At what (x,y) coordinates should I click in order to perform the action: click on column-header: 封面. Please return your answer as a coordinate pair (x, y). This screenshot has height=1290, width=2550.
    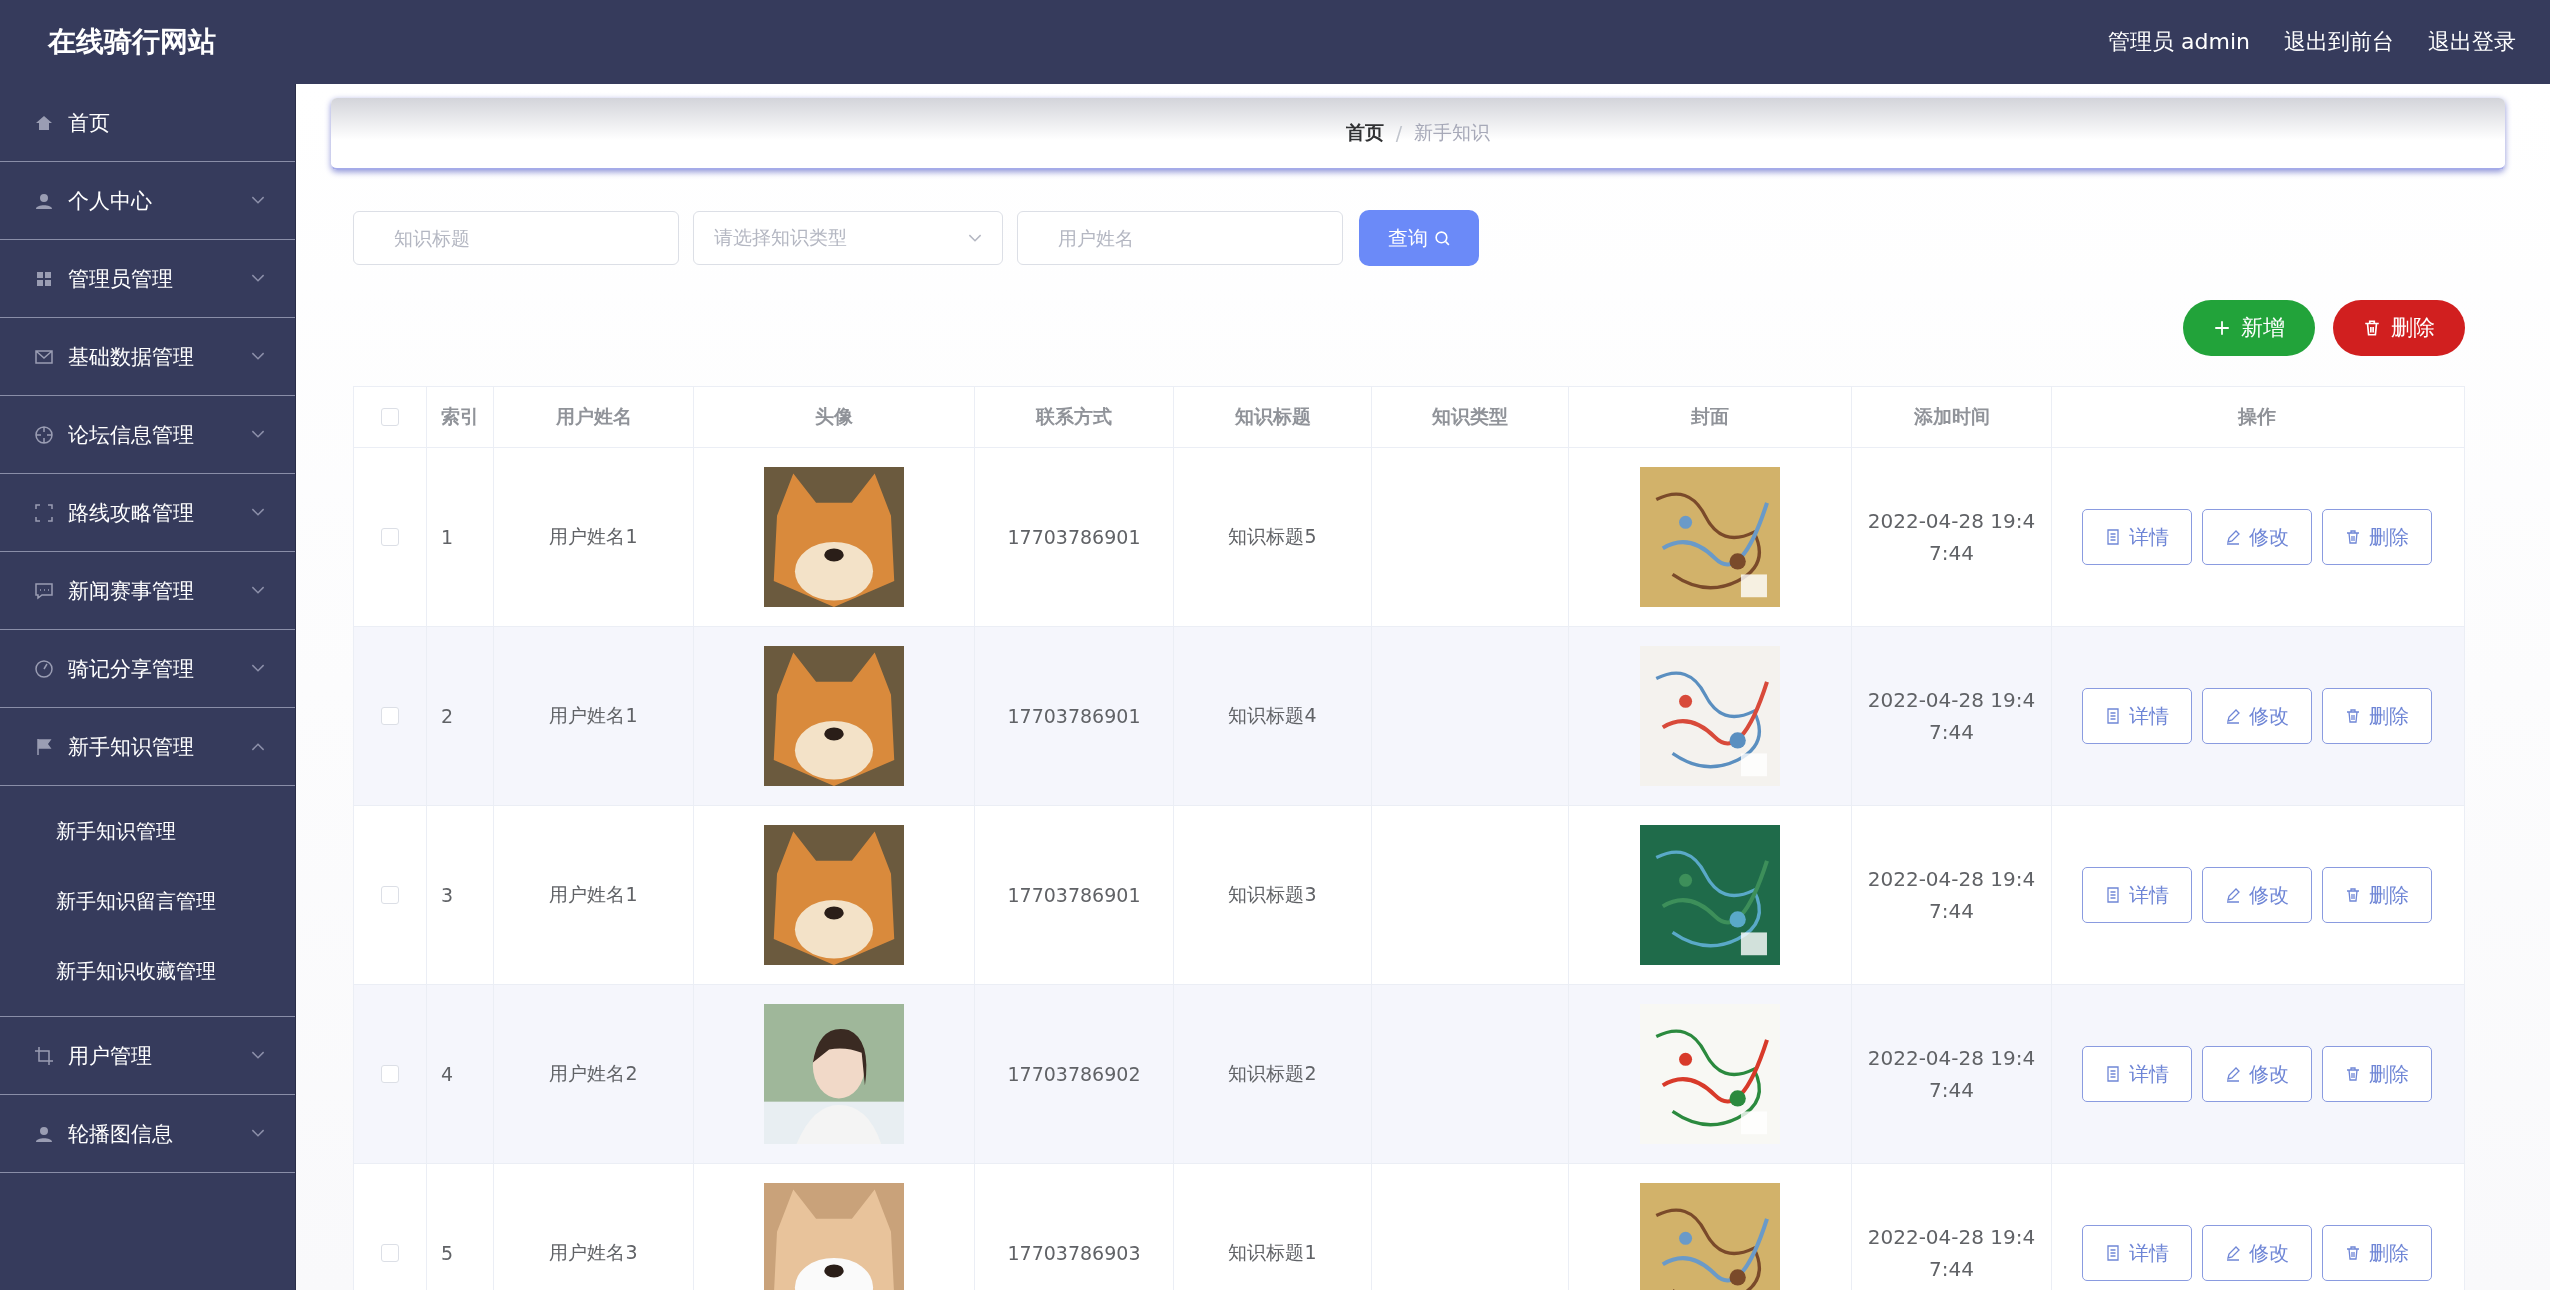
    Looking at the image, I should click on (1710, 417).